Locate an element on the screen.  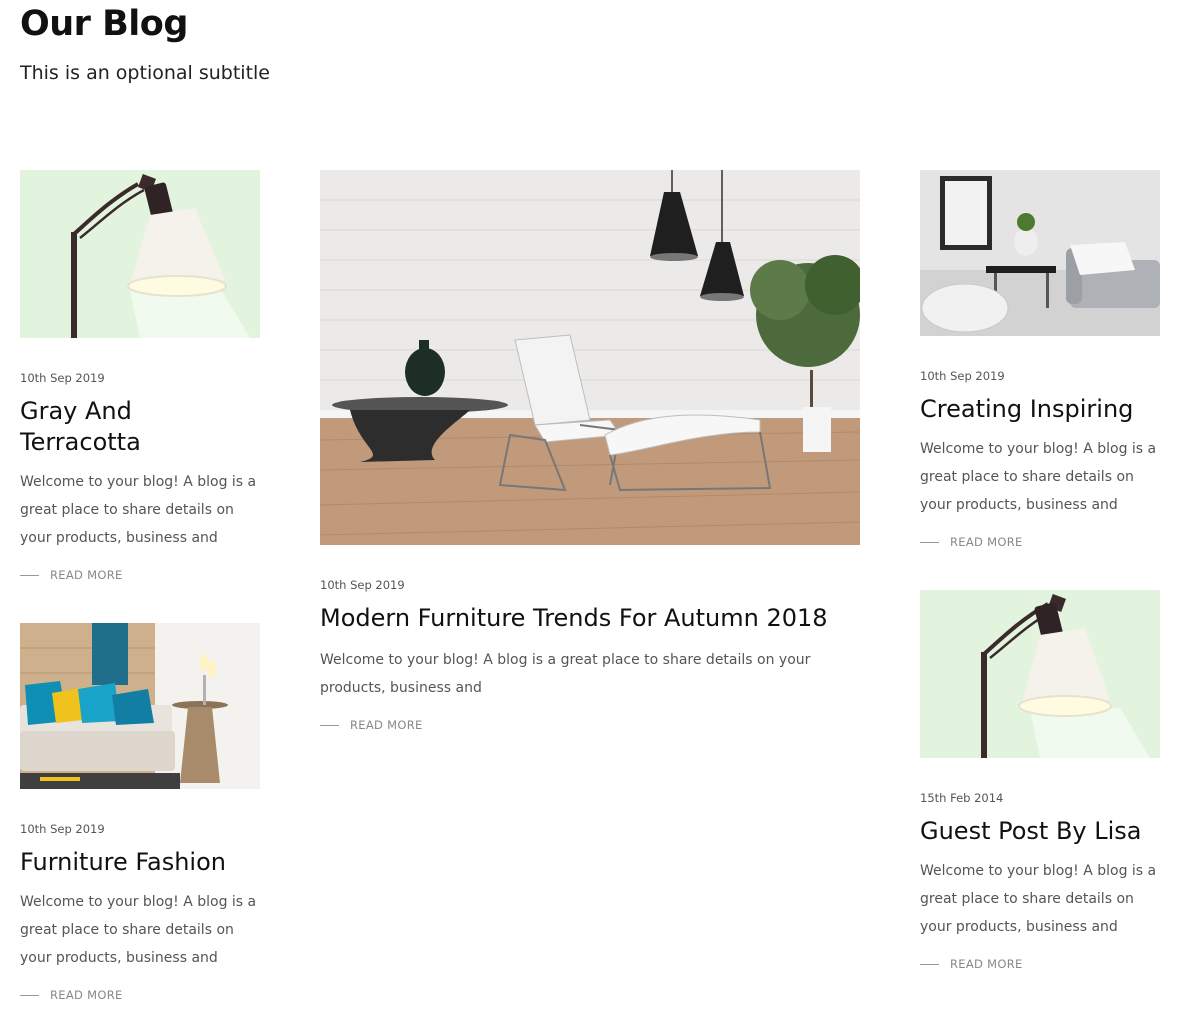
post-title: Furniture Fashion is located at coordinates (140, 862).